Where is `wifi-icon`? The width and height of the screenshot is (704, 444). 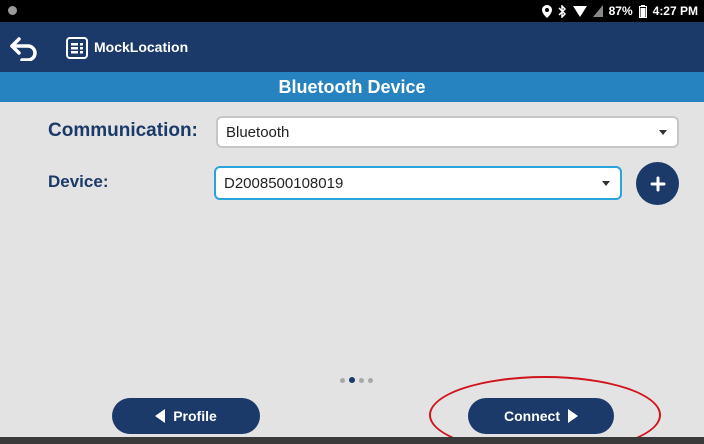
wifi-icon is located at coordinates (579, 11).